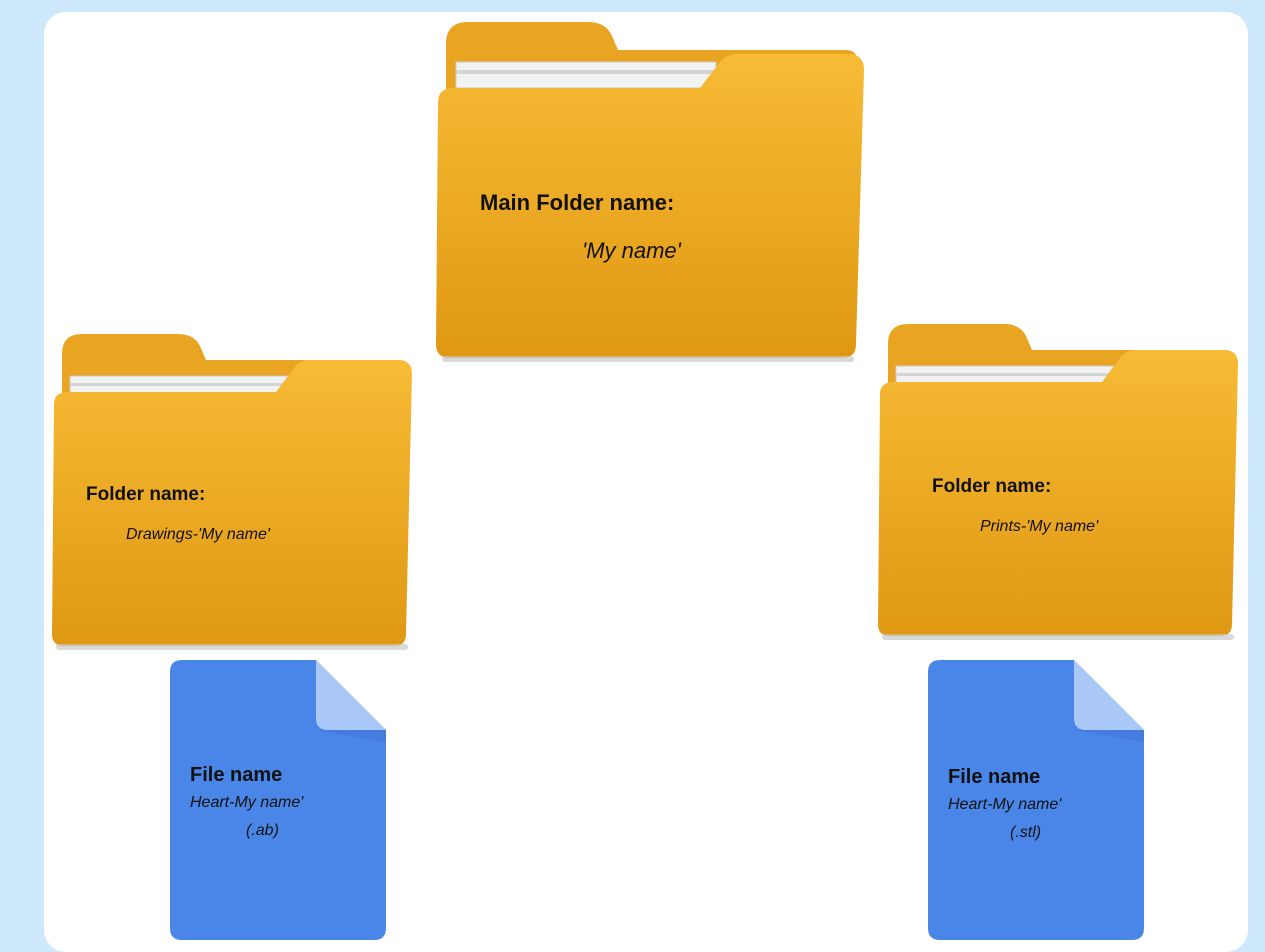  What do you see at coordinates (146, 494) in the screenshot?
I see `drawings-folder-title: Folder name:` at bounding box center [146, 494].